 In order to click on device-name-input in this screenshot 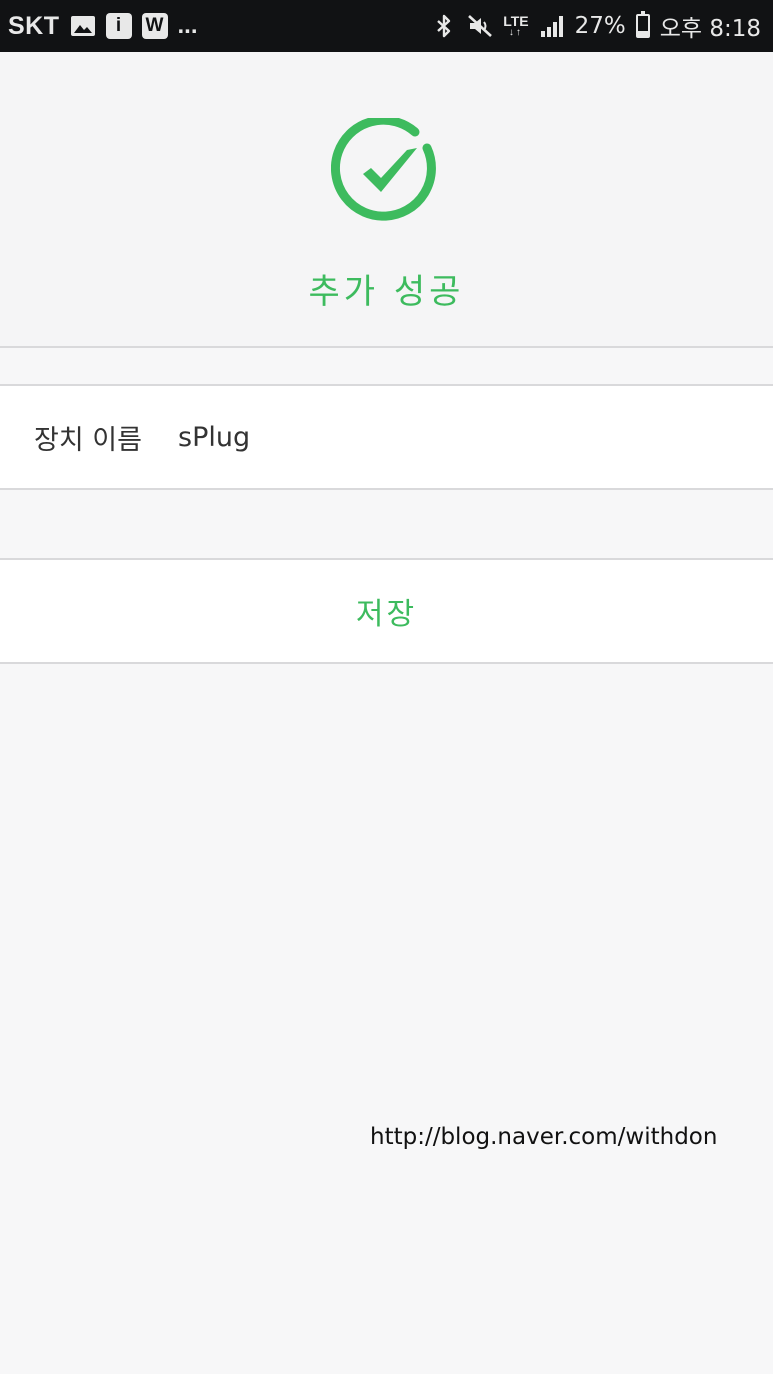, I will do `click(448, 437)`.